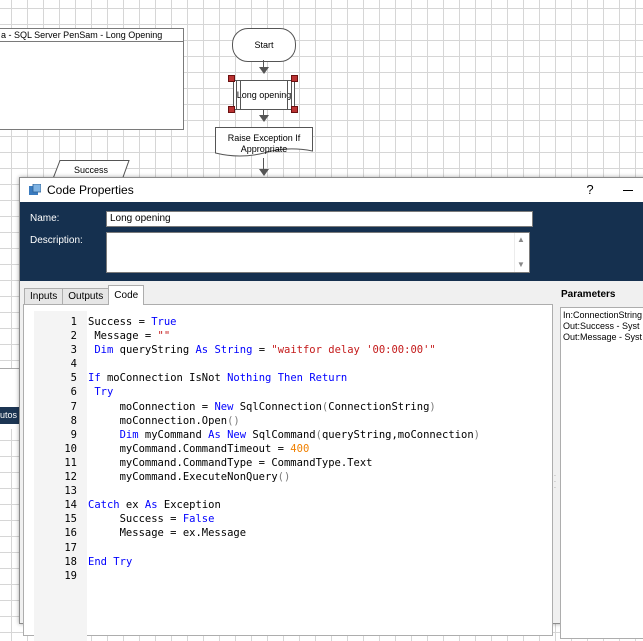 The image size is (643, 641). Describe the element at coordinates (55, 449) in the screenshot. I see `line-numbers: 1 2 3 4 5 6 7 8 9 10 11 12 13 14 15 16 17 18 19` at that location.